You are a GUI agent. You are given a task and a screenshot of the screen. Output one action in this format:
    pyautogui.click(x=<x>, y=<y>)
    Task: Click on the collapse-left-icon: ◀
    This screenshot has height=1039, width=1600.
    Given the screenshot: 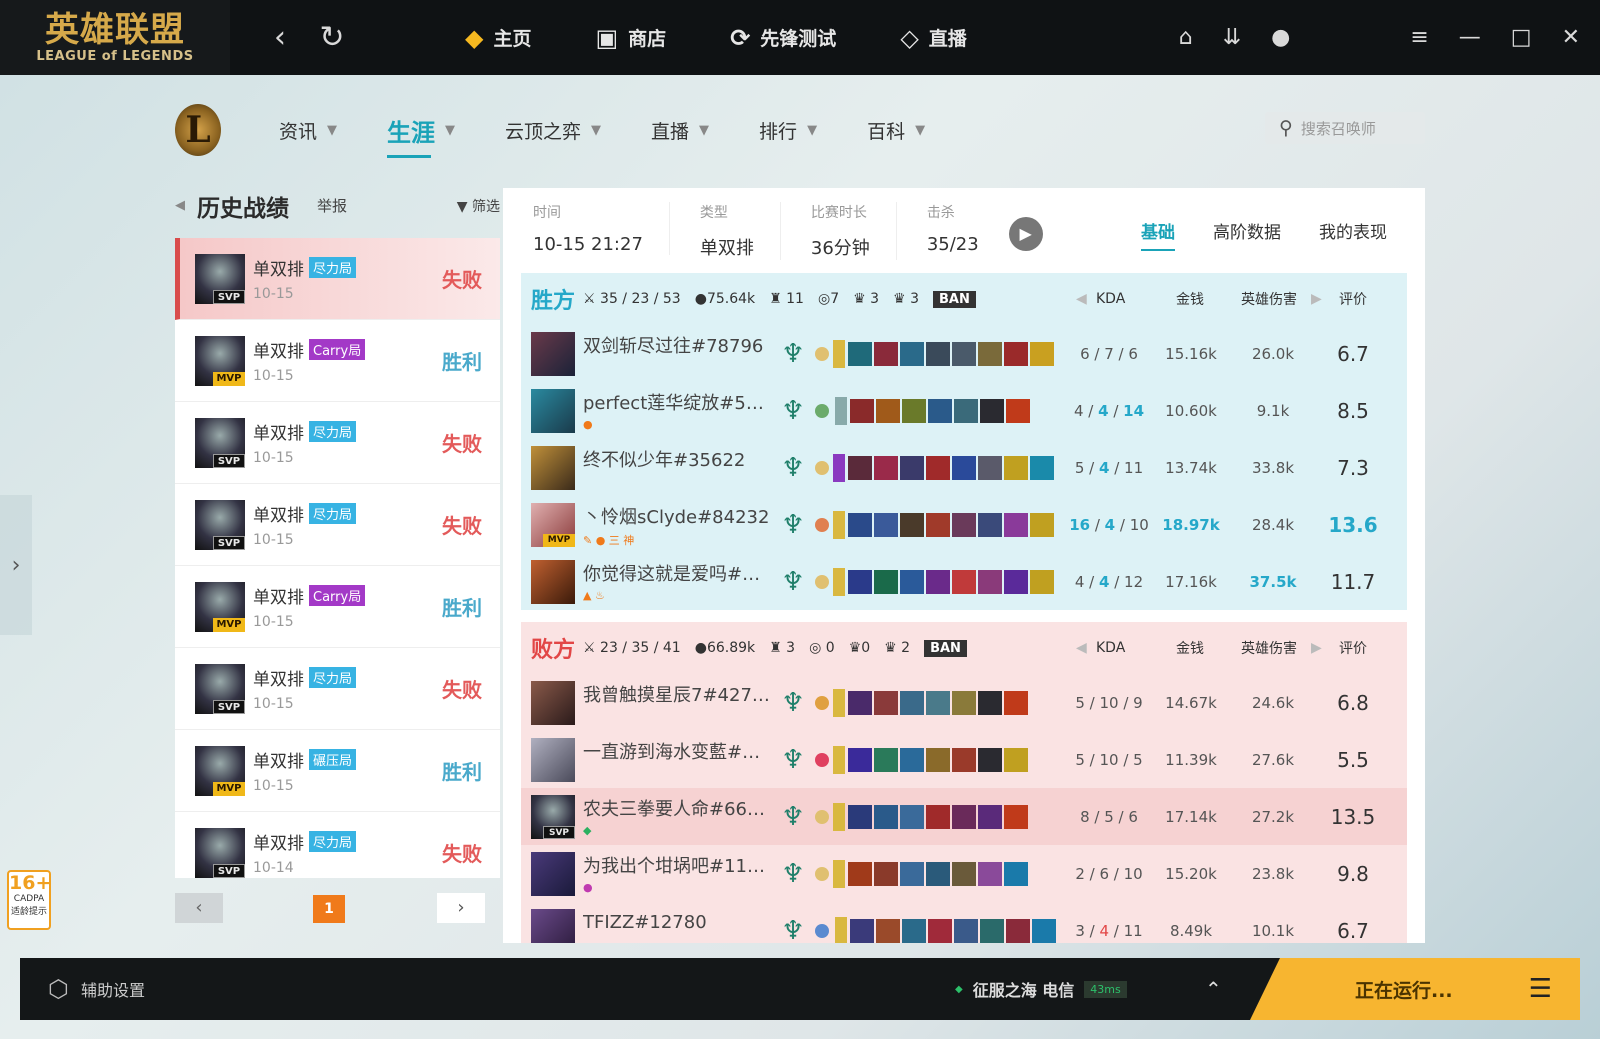 What is the action you would take?
    pyautogui.click(x=180, y=205)
    